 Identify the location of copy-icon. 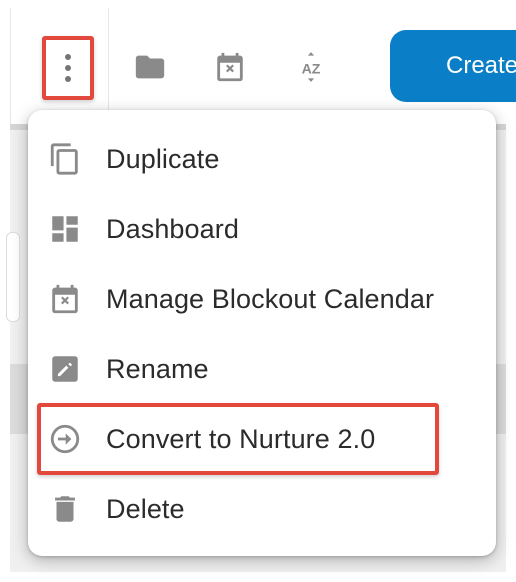
(65, 159).